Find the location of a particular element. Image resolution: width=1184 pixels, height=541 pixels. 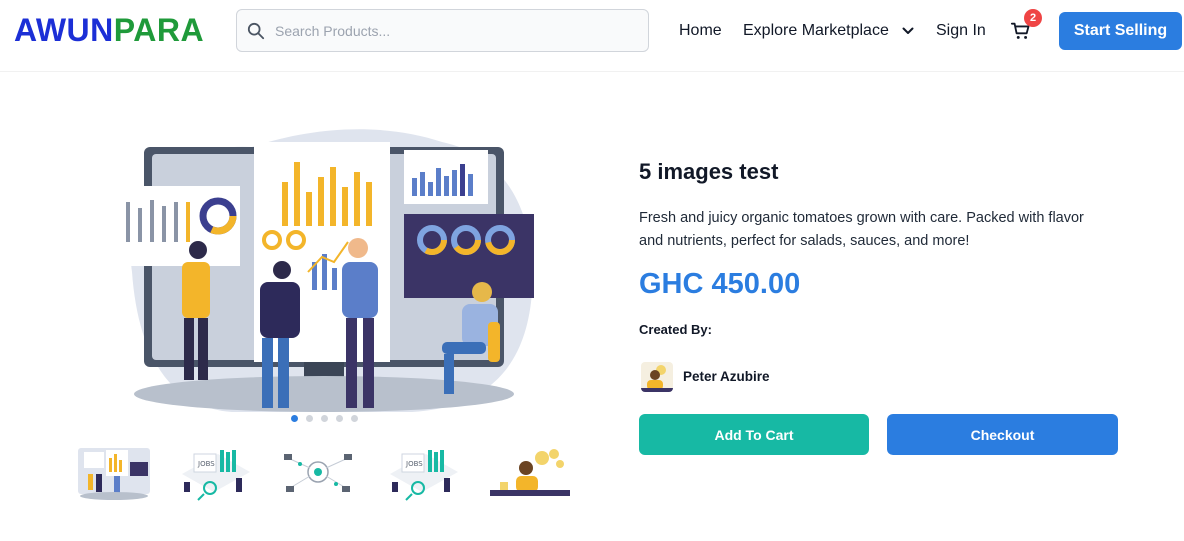

start-selling-button: Start Selling is located at coordinates (1120, 31).